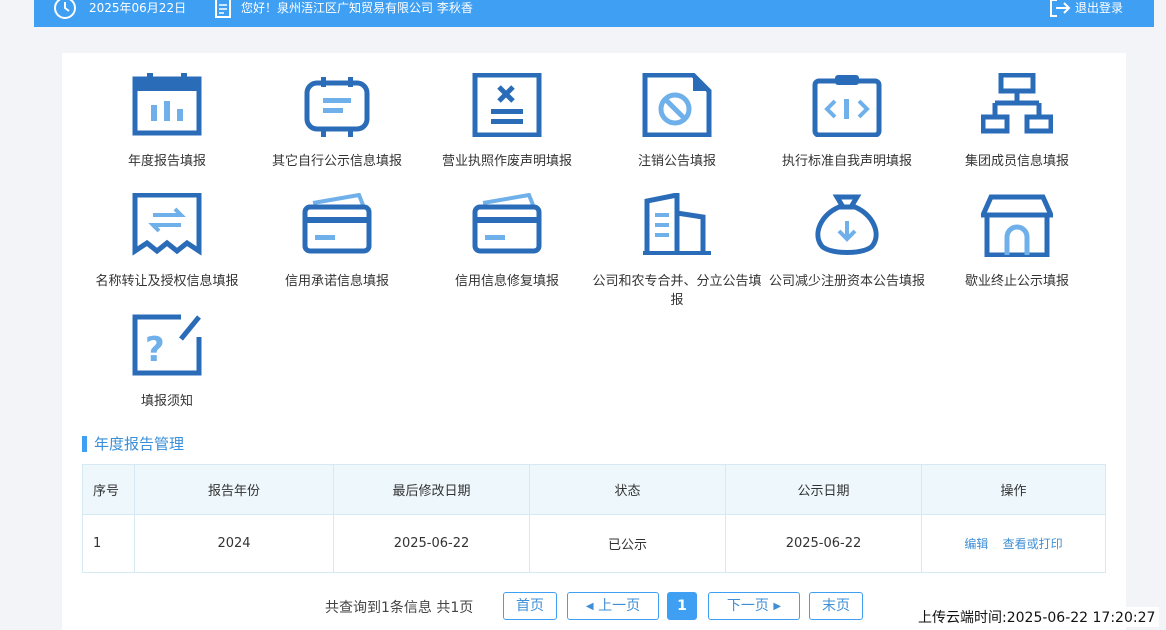 This screenshot has width=1166, height=630. Describe the element at coordinates (1016, 161) in the screenshot. I see `tile-label: 集团成员信息填报` at that location.